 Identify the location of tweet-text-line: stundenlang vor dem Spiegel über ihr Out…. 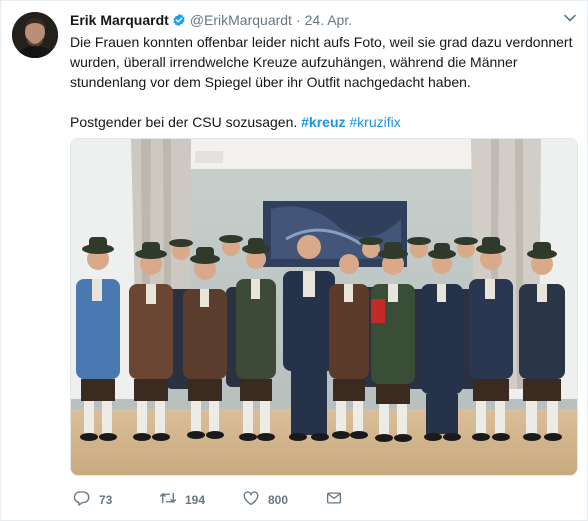
(270, 82).